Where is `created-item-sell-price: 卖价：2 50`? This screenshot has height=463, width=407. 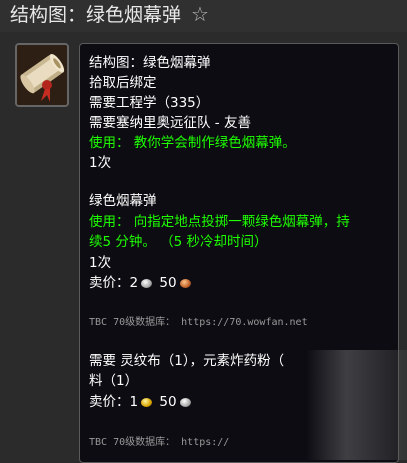
created-item-sell-price: 卖价：2 50 is located at coordinates (141, 283).